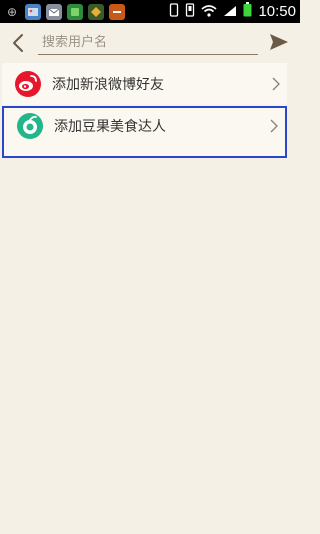 This screenshot has width=320, height=534. Describe the element at coordinates (110, 127) in the screenshot. I see `list-item-label: 添加豆果美食达人` at that location.